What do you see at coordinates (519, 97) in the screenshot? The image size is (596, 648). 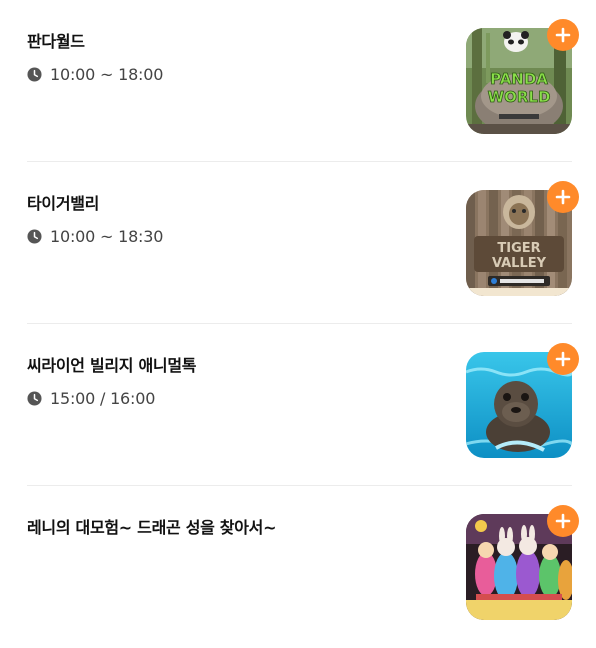 I see `svg-text: WORLD` at bounding box center [519, 97].